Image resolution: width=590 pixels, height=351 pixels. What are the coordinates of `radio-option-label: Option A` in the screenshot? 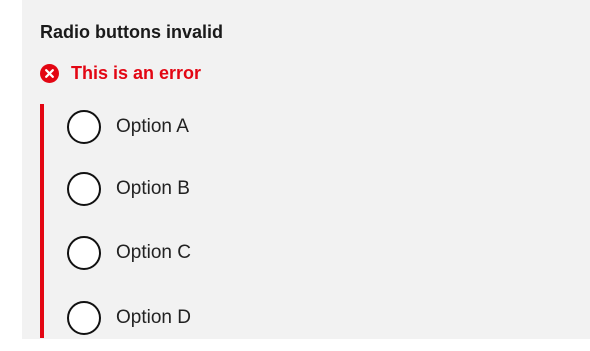 It's located at (152, 126).